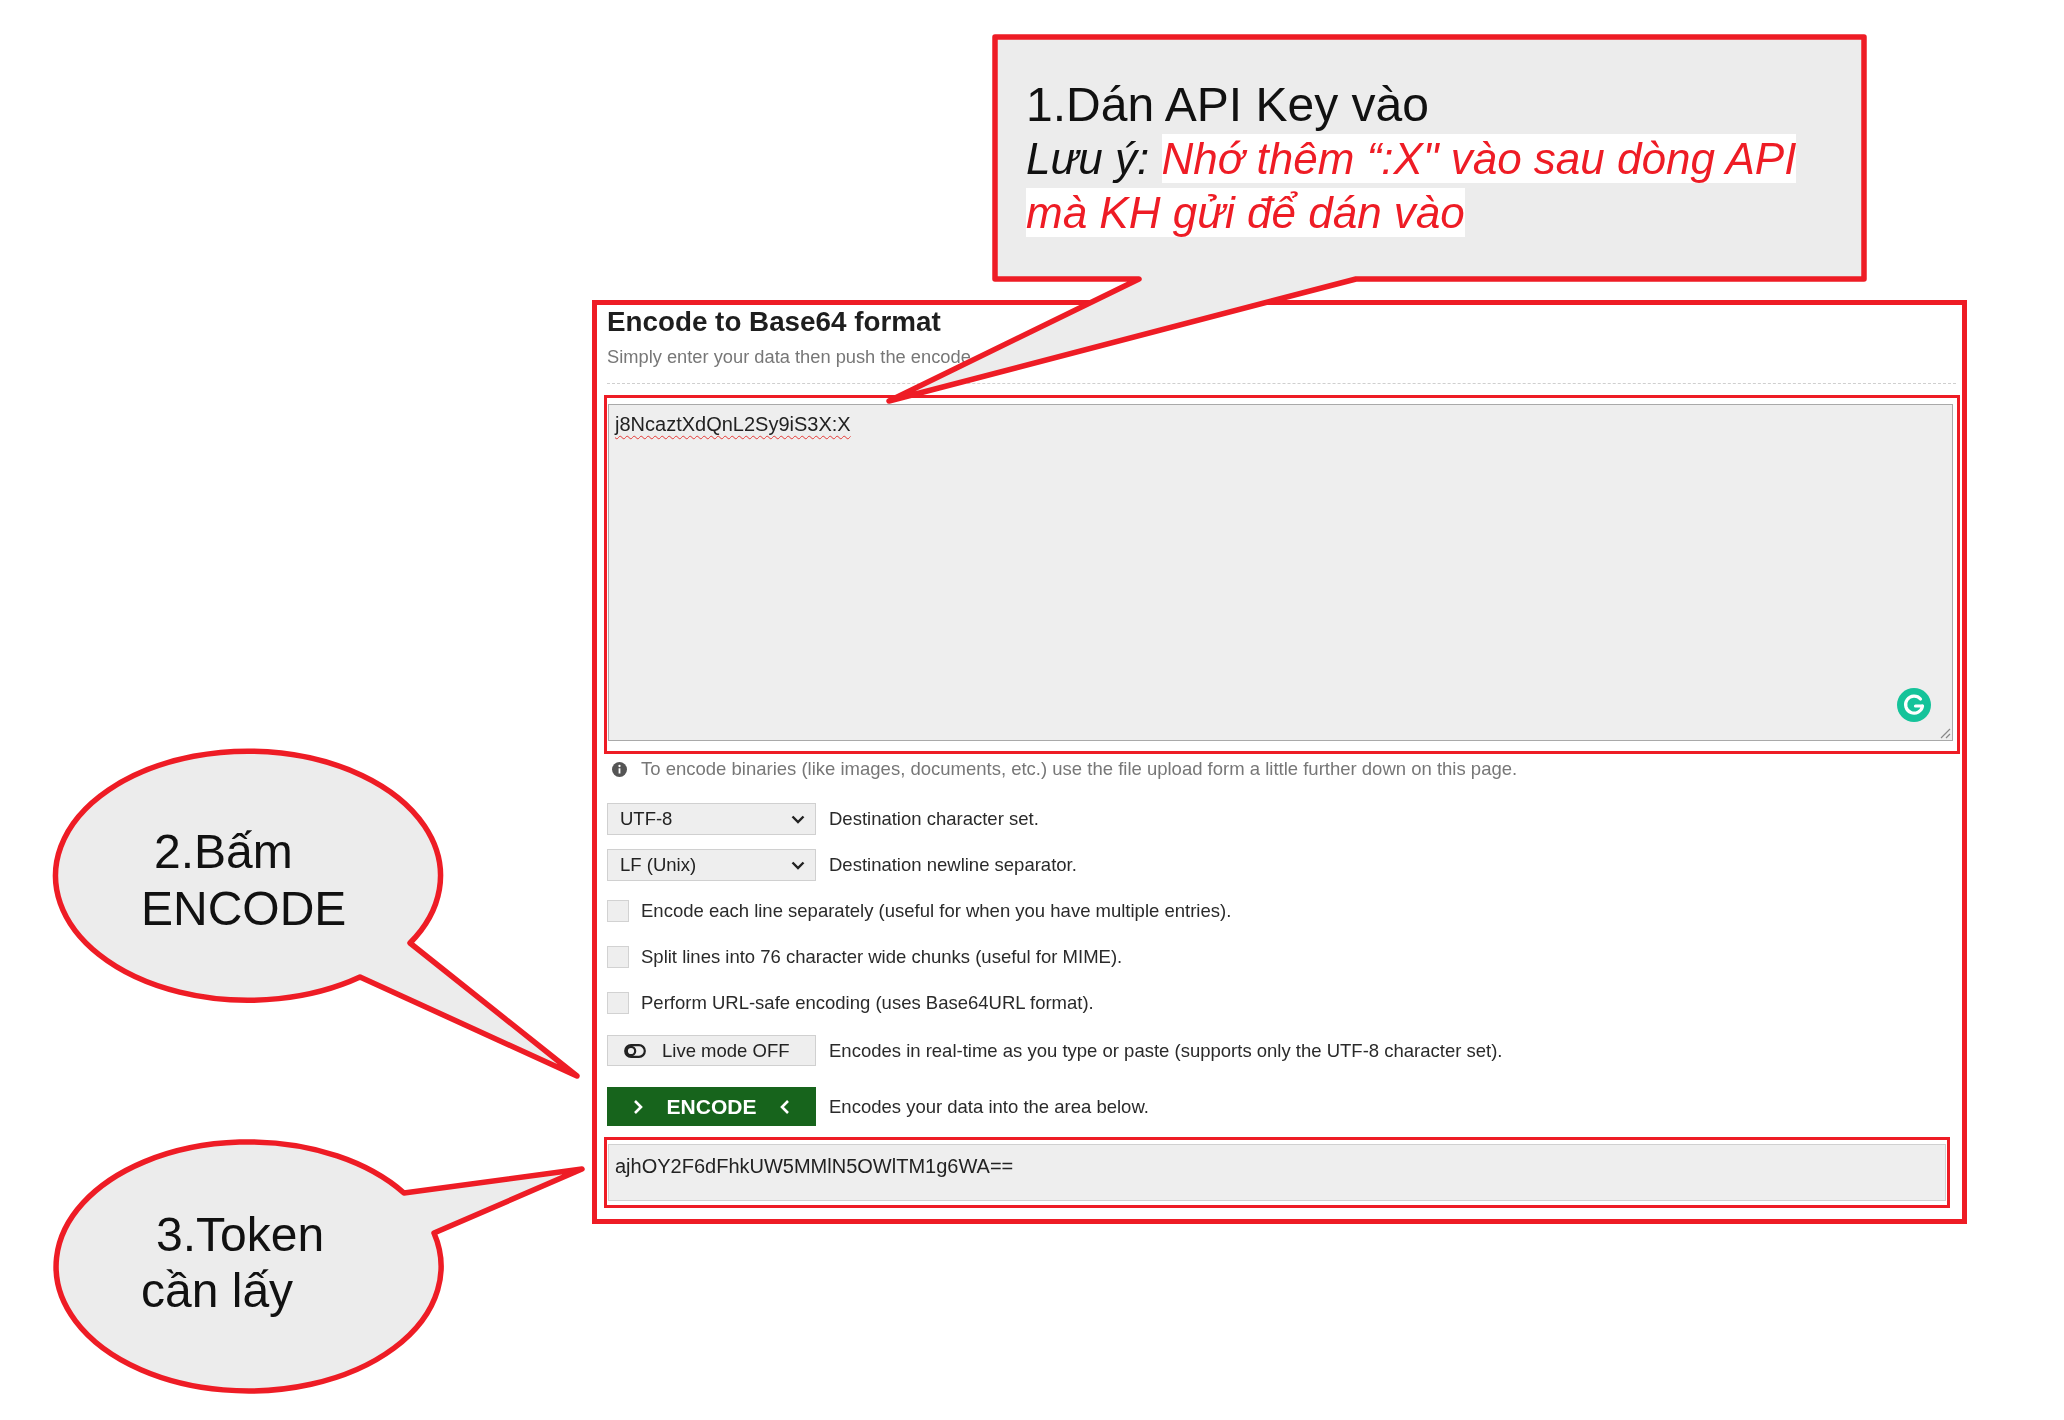 The image size is (2064, 1420). What do you see at coordinates (1945, 733) in the screenshot?
I see `resize-grip-icon` at bounding box center [1945, 733].